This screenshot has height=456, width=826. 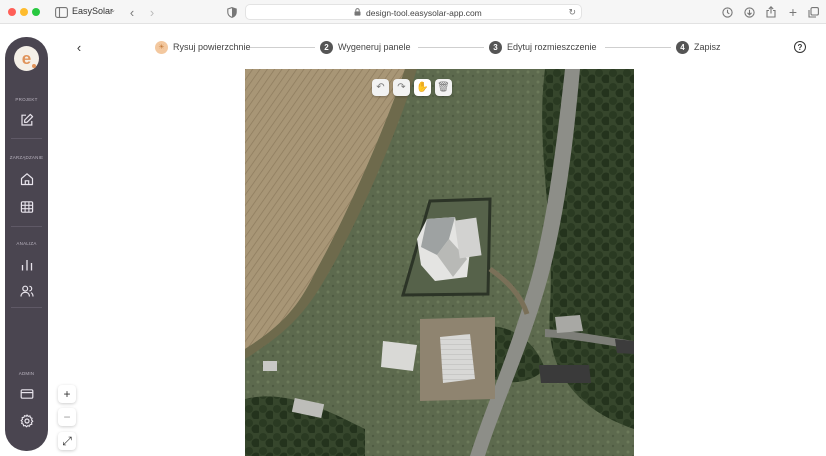 I want to click on browser-forward-icon: ›, so click(x=152, y=12).